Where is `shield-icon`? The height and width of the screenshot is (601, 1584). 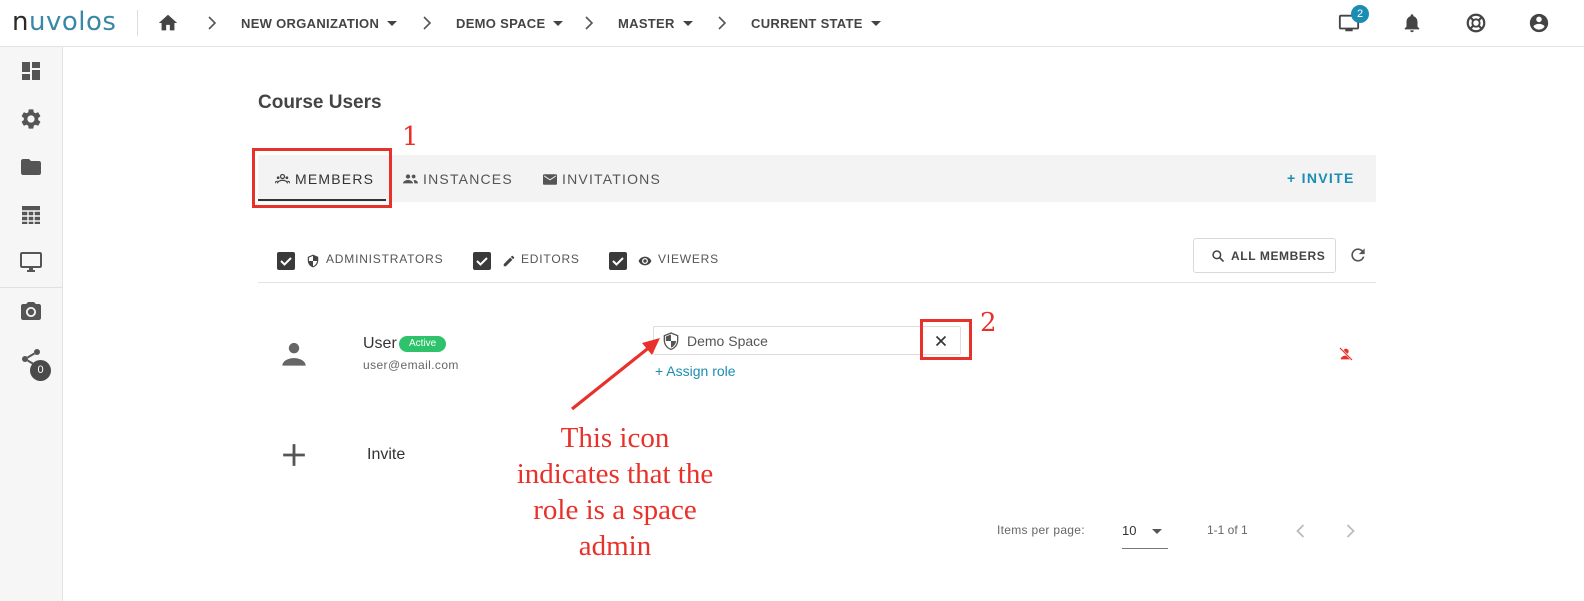 shield-icon is located at coordinates (313, 261).